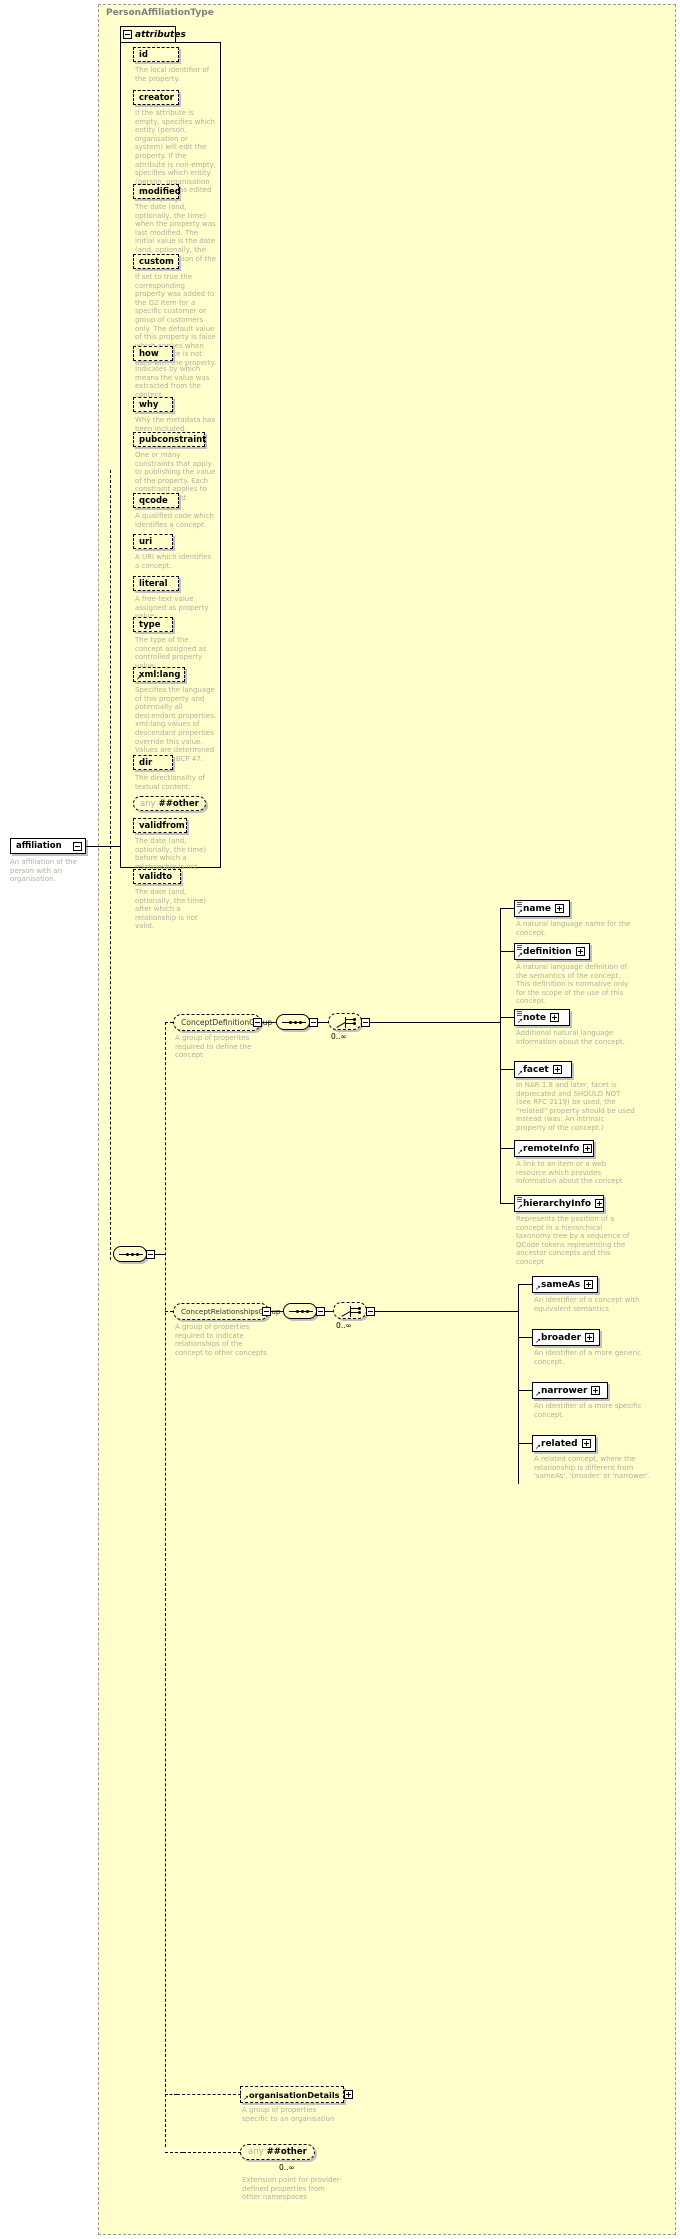  Describe the element at coordinates (542, 908) in the screenshot. I see `element-node-name: ↗ name` at that location.